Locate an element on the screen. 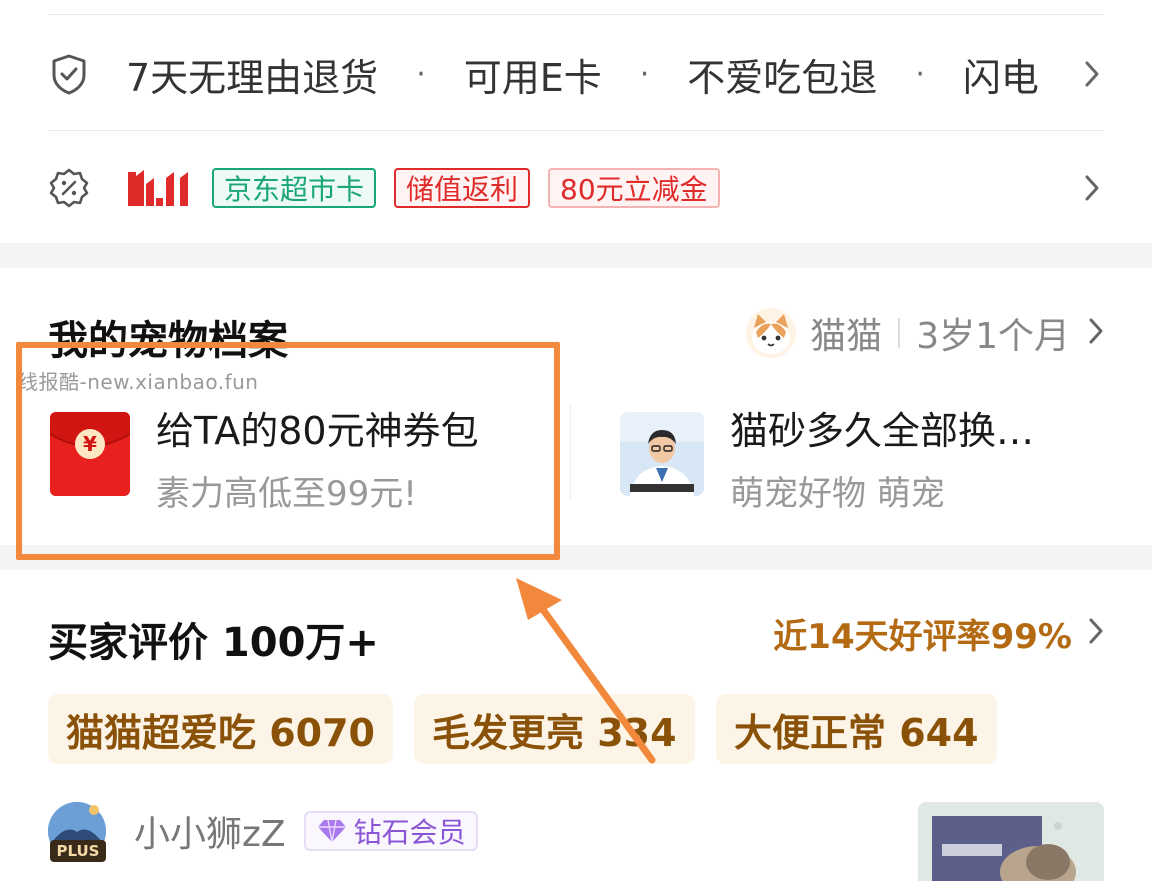 This screenshot has width=1152, height=881. pet-age: 3岁1个月 is located at coordinates (993, 336).